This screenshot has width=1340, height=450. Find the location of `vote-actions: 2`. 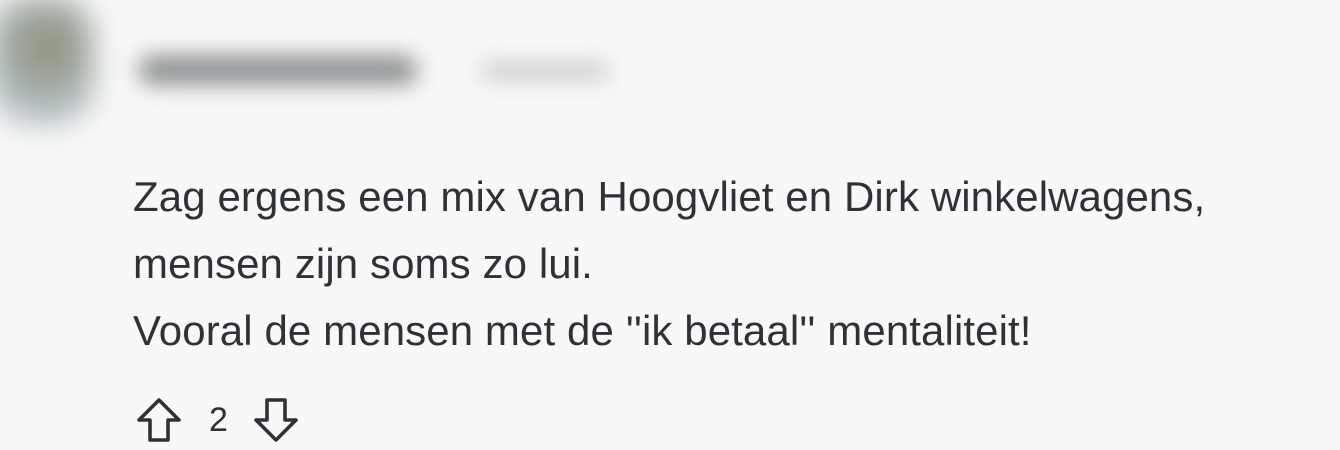

vote-actions: 2 is located at coordinates (217, 420).